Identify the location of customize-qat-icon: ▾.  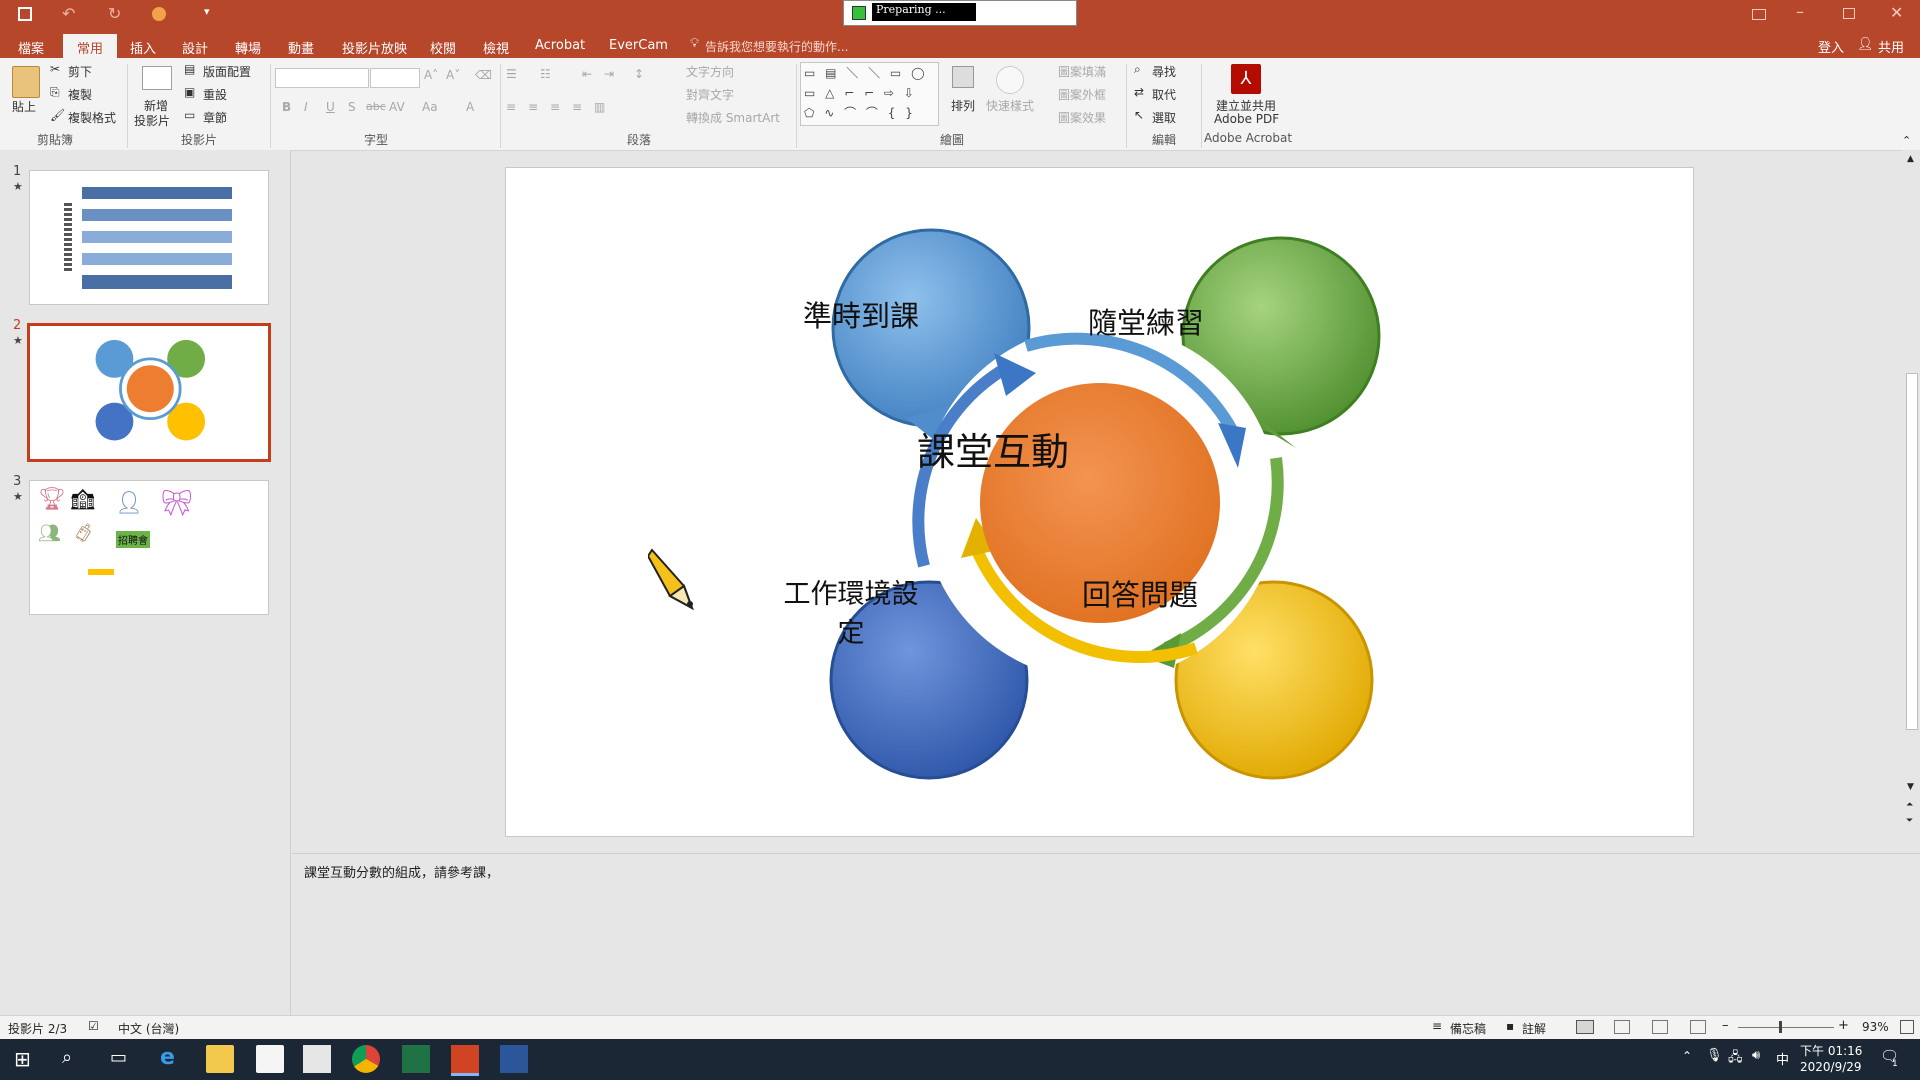
(207, 11).